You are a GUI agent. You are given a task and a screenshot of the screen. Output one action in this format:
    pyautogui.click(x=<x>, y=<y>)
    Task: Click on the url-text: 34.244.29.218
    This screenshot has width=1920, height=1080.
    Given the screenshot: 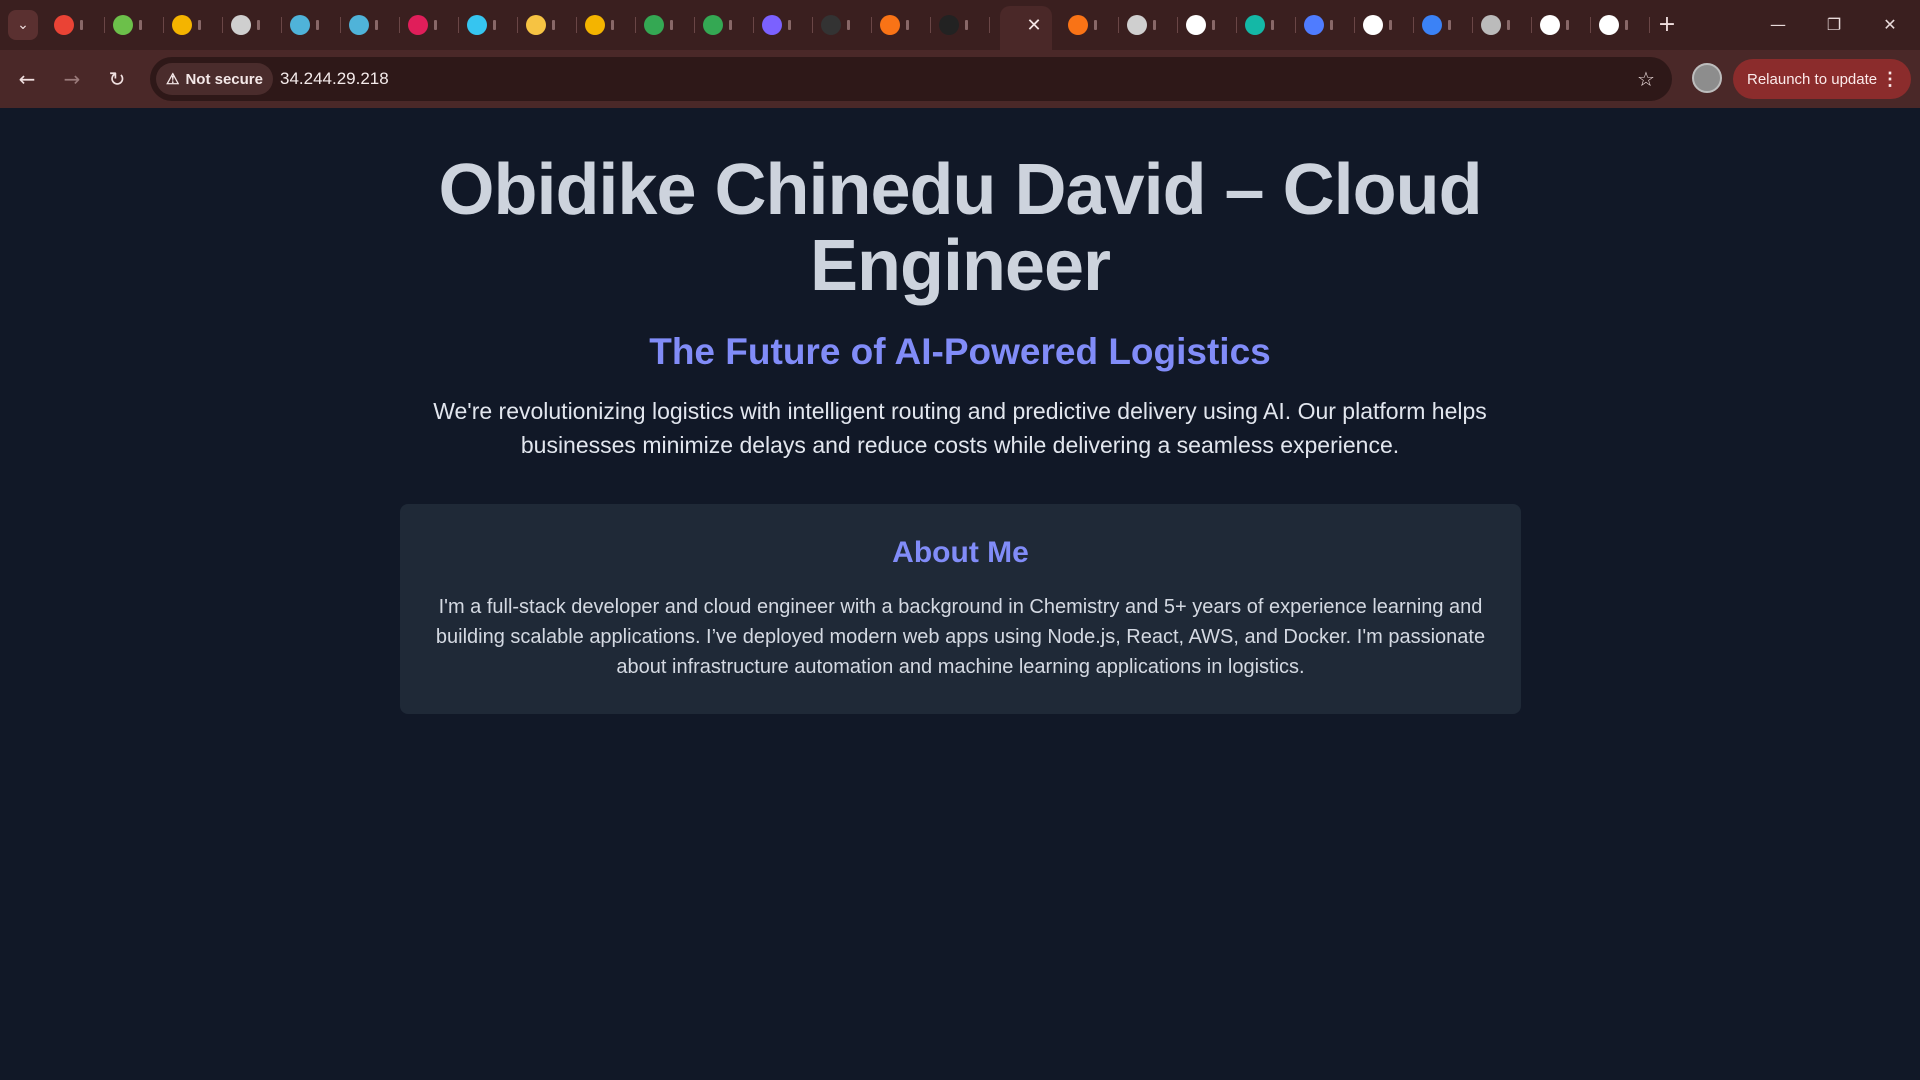 What is the action you would take?
    pyautogui.click(x=334, y=79)
    